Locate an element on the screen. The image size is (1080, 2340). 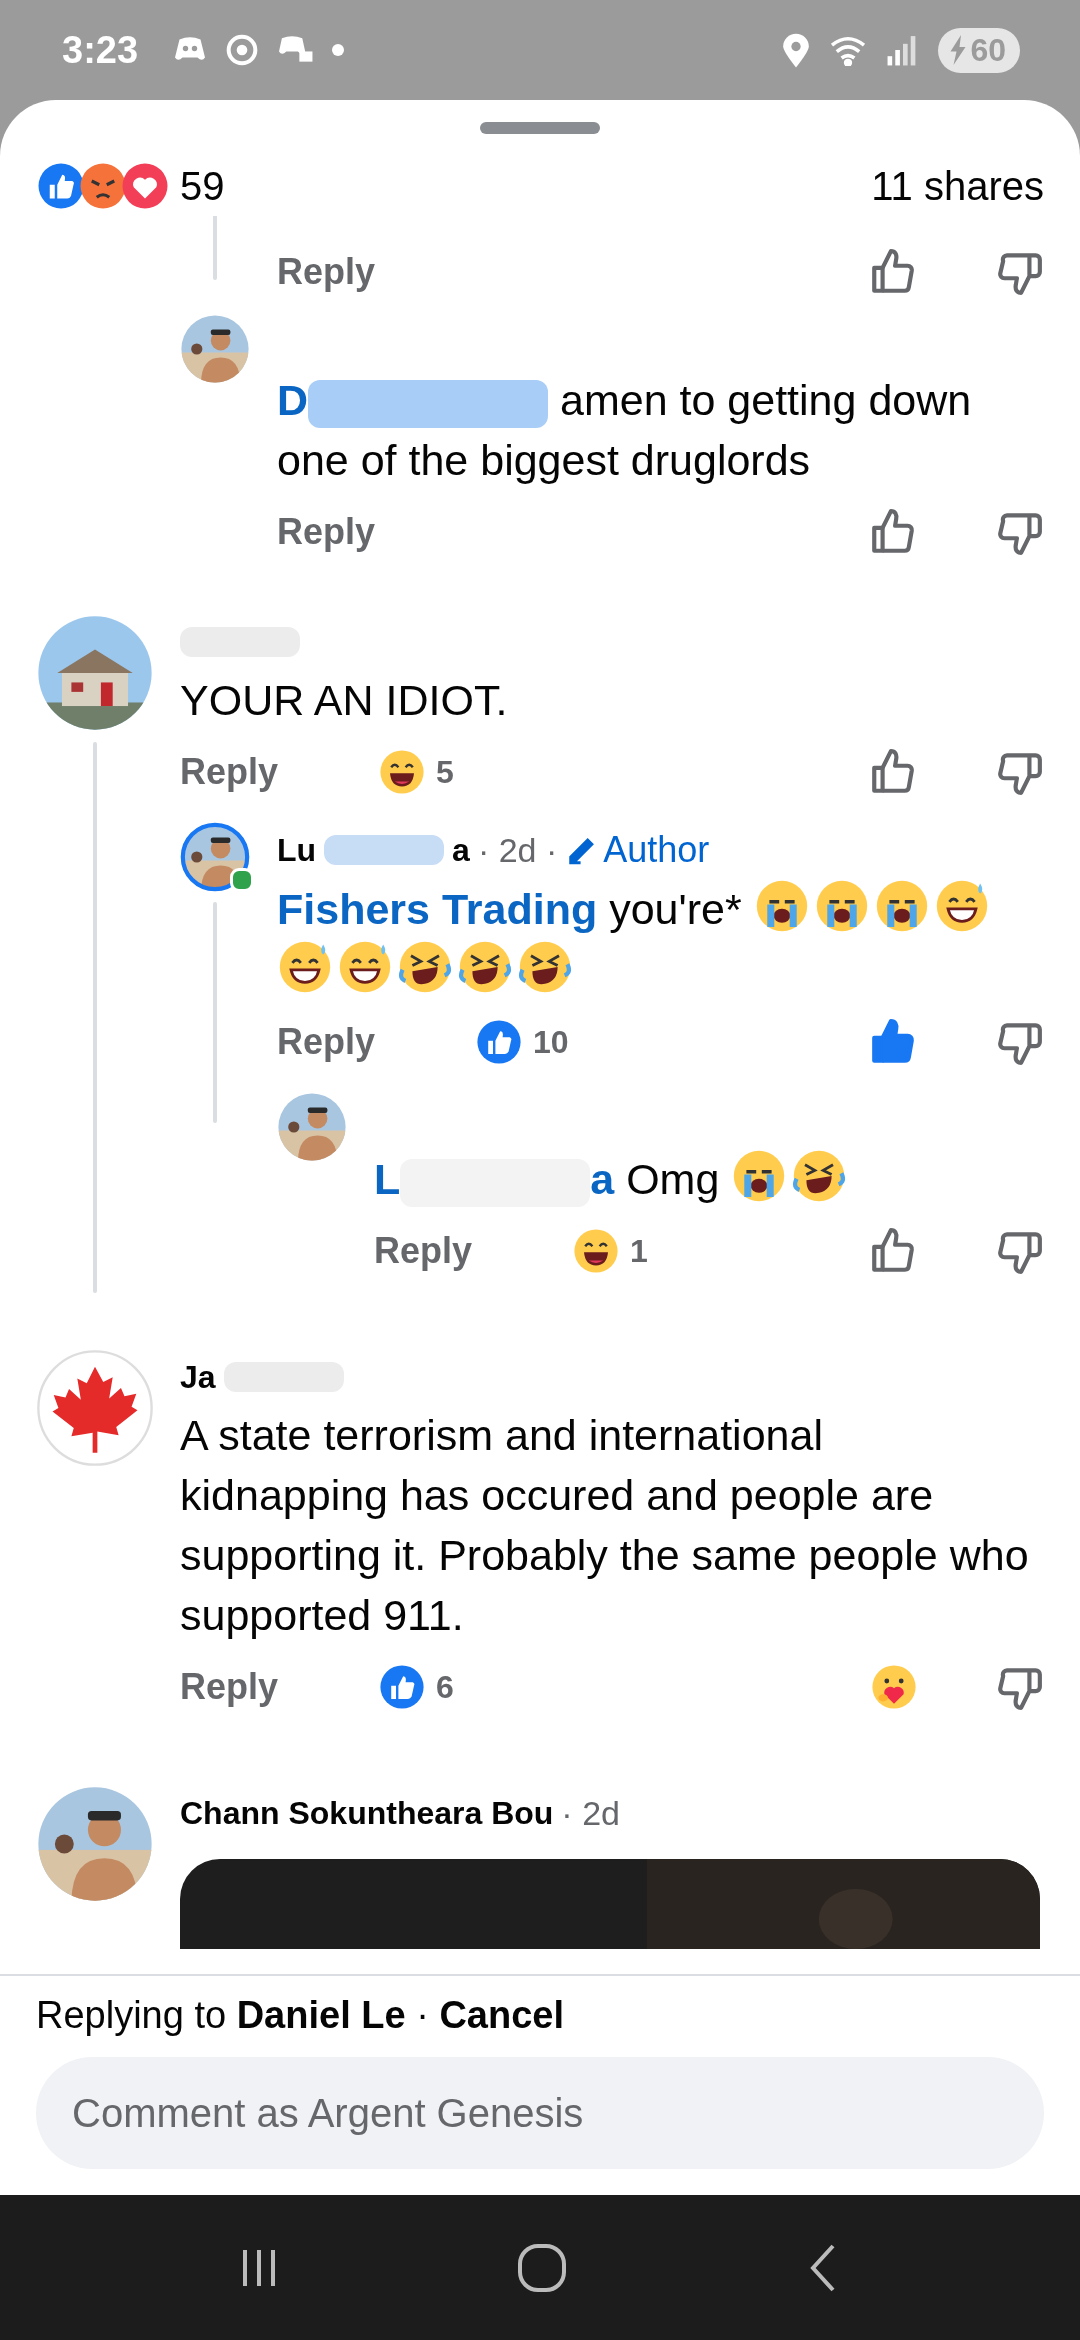
cancel-link: Cancel is located at coordinates (502, 2015).